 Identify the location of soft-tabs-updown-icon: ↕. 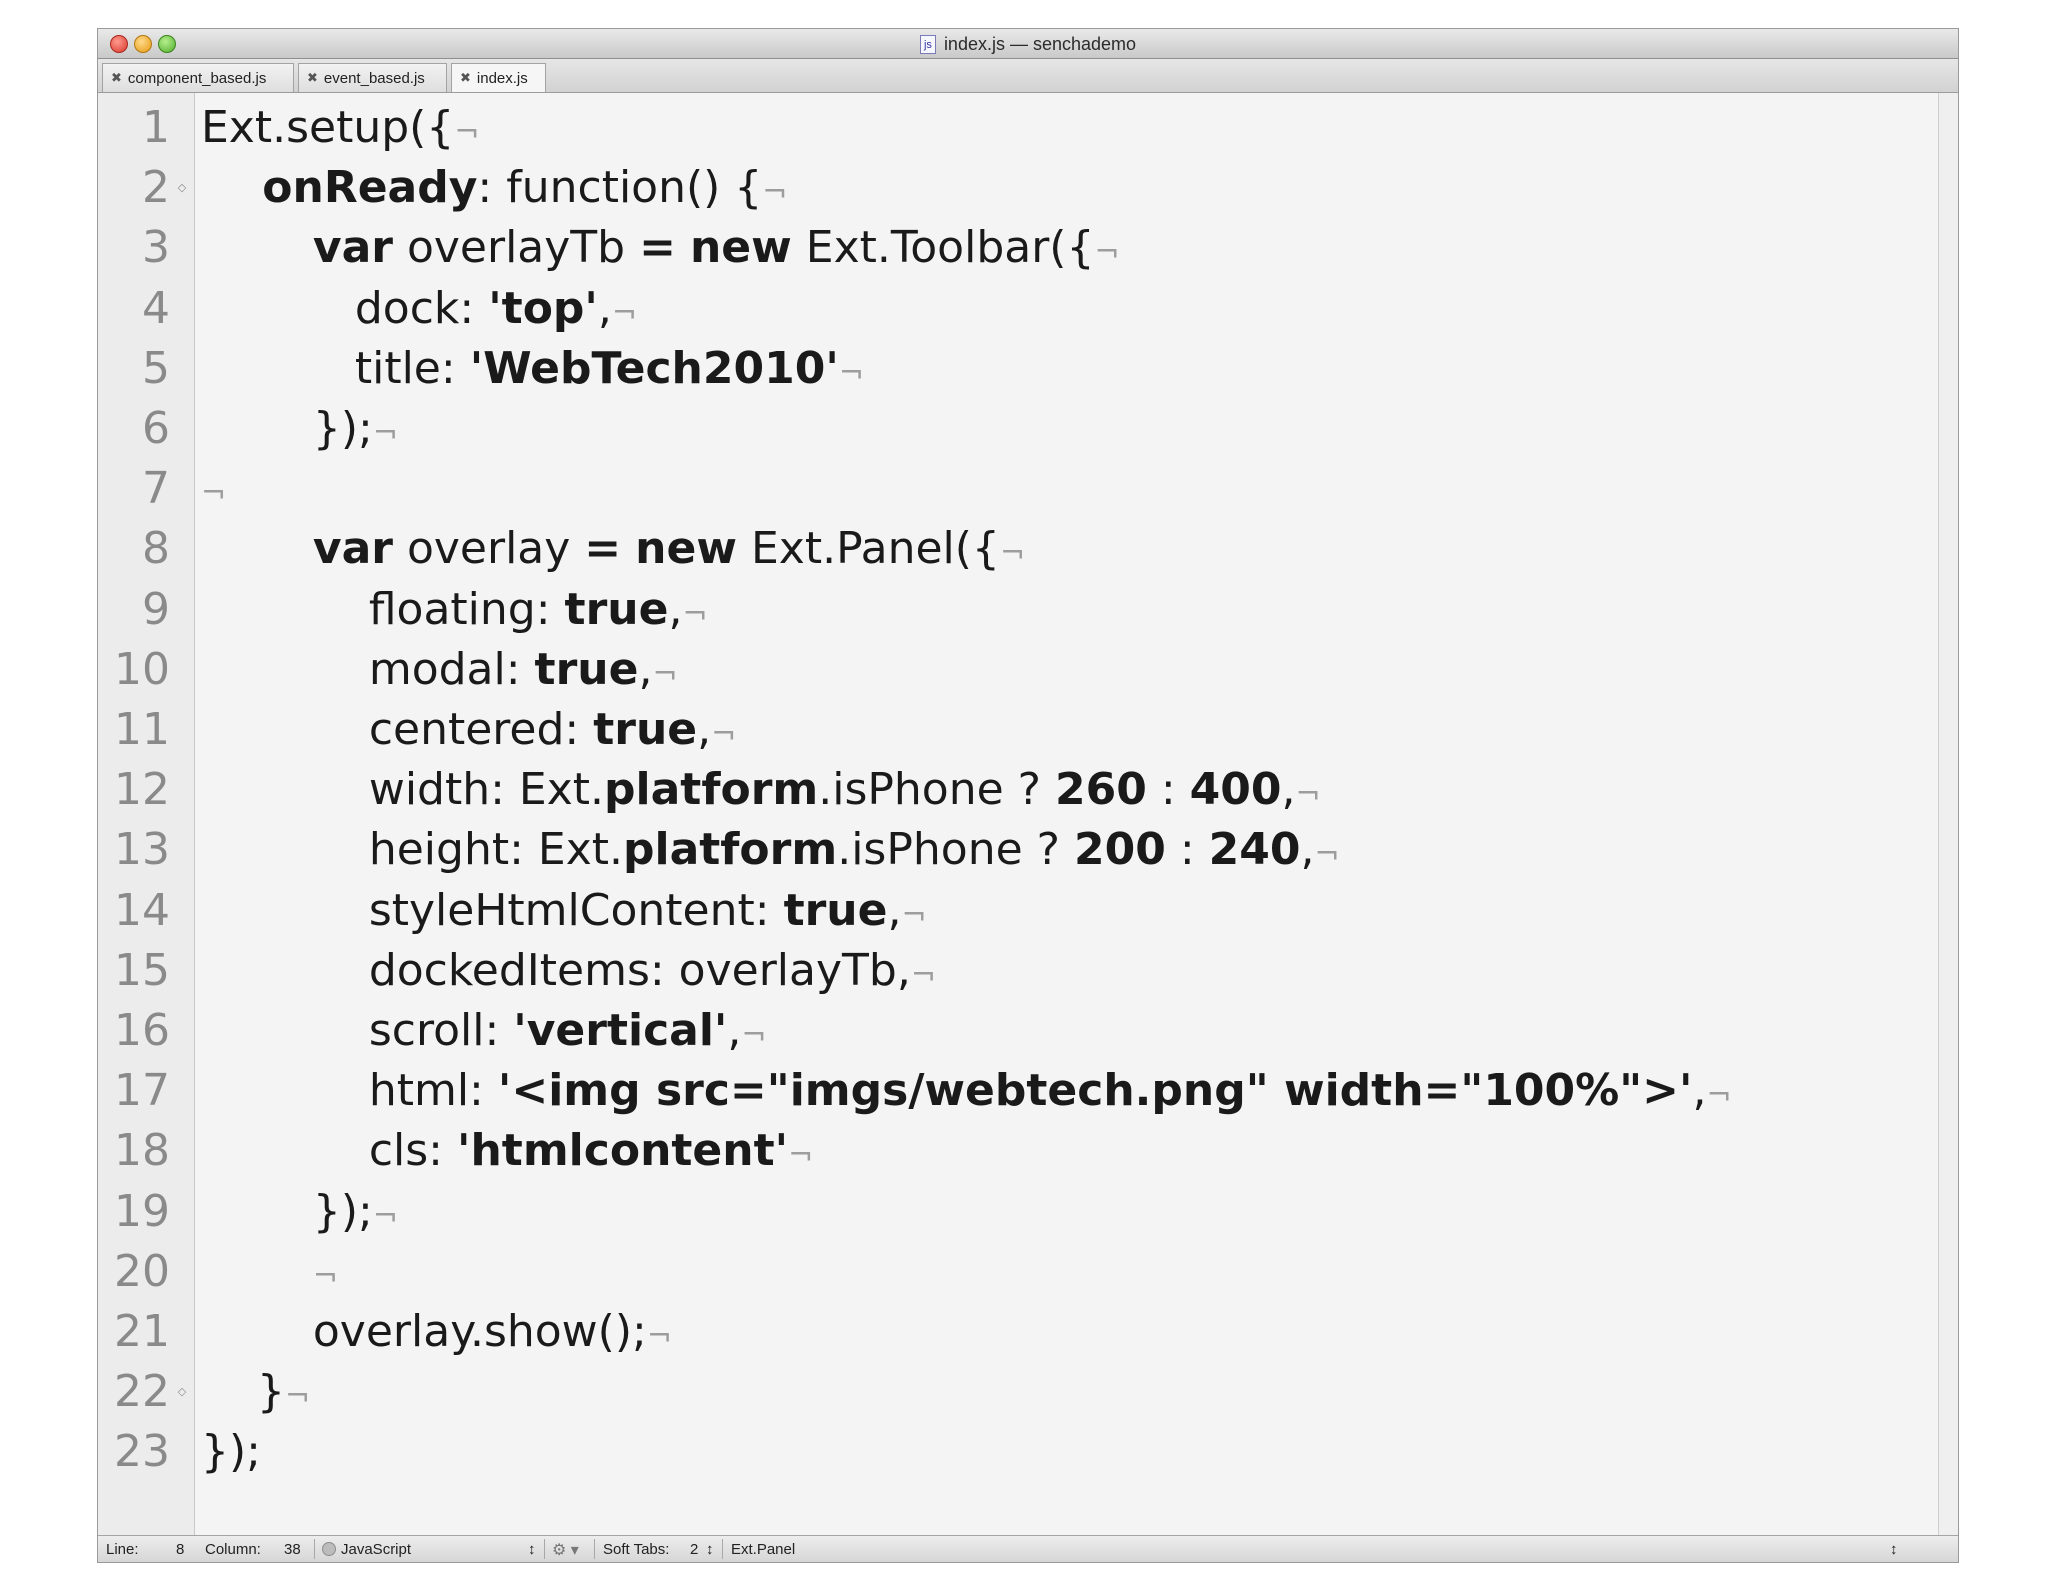
(710, 1549).